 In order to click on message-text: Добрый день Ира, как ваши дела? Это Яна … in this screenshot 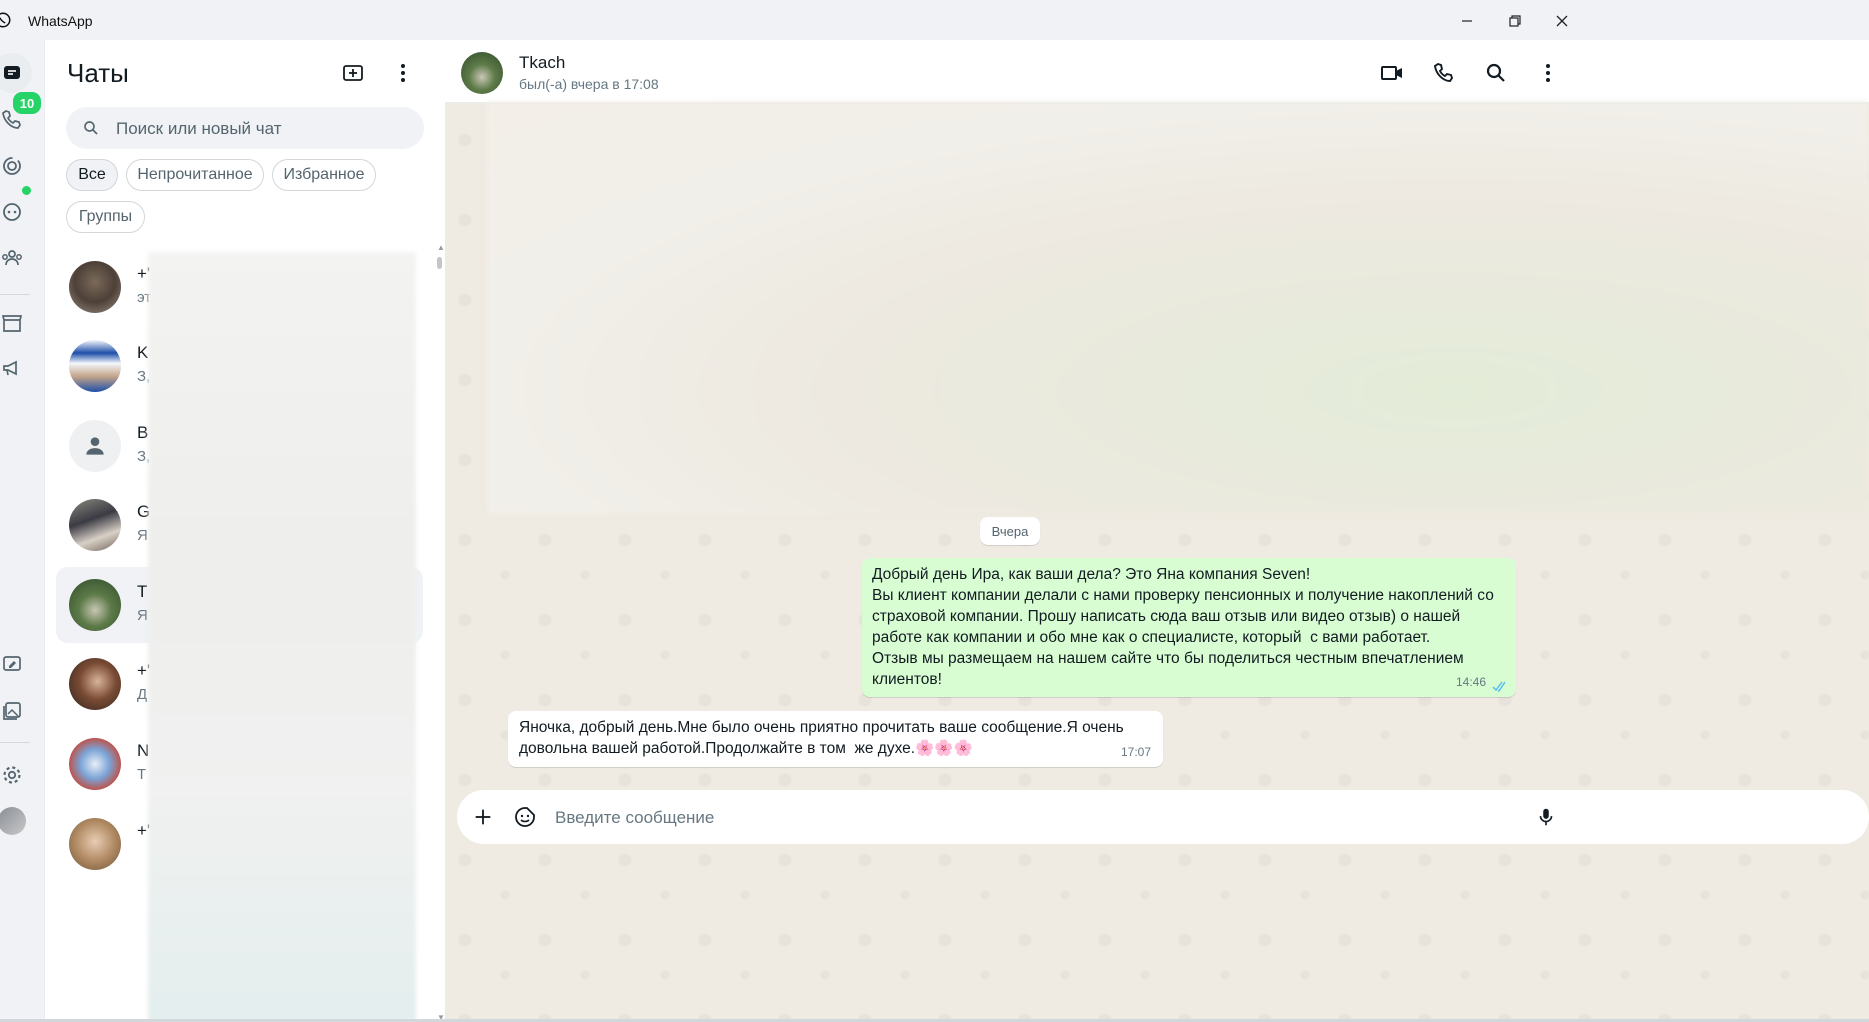, I will do `click(1183, 627)`.